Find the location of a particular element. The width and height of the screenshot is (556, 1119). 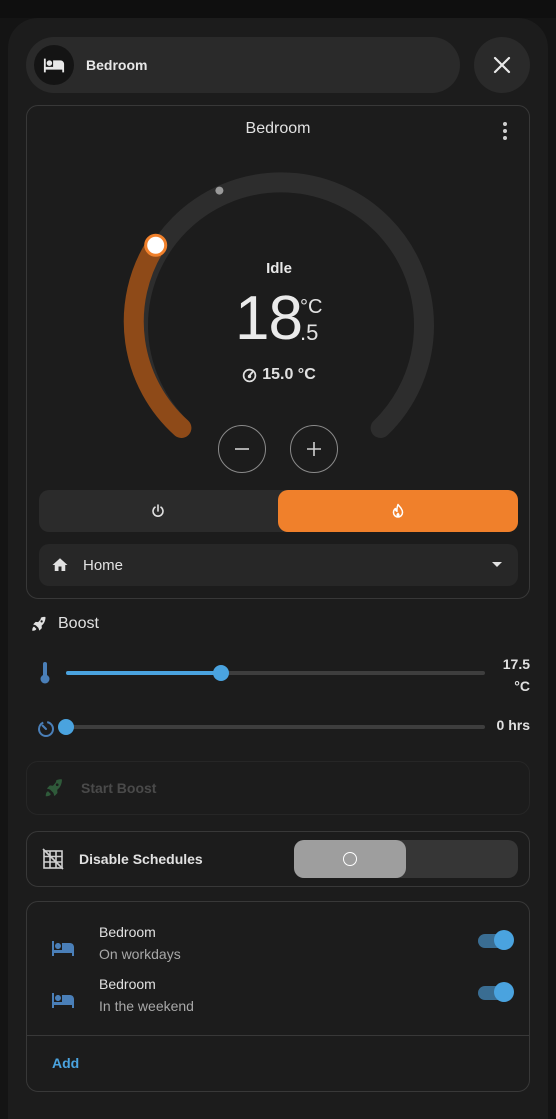

boost-header: Boost is located at coordinates (64, 624).